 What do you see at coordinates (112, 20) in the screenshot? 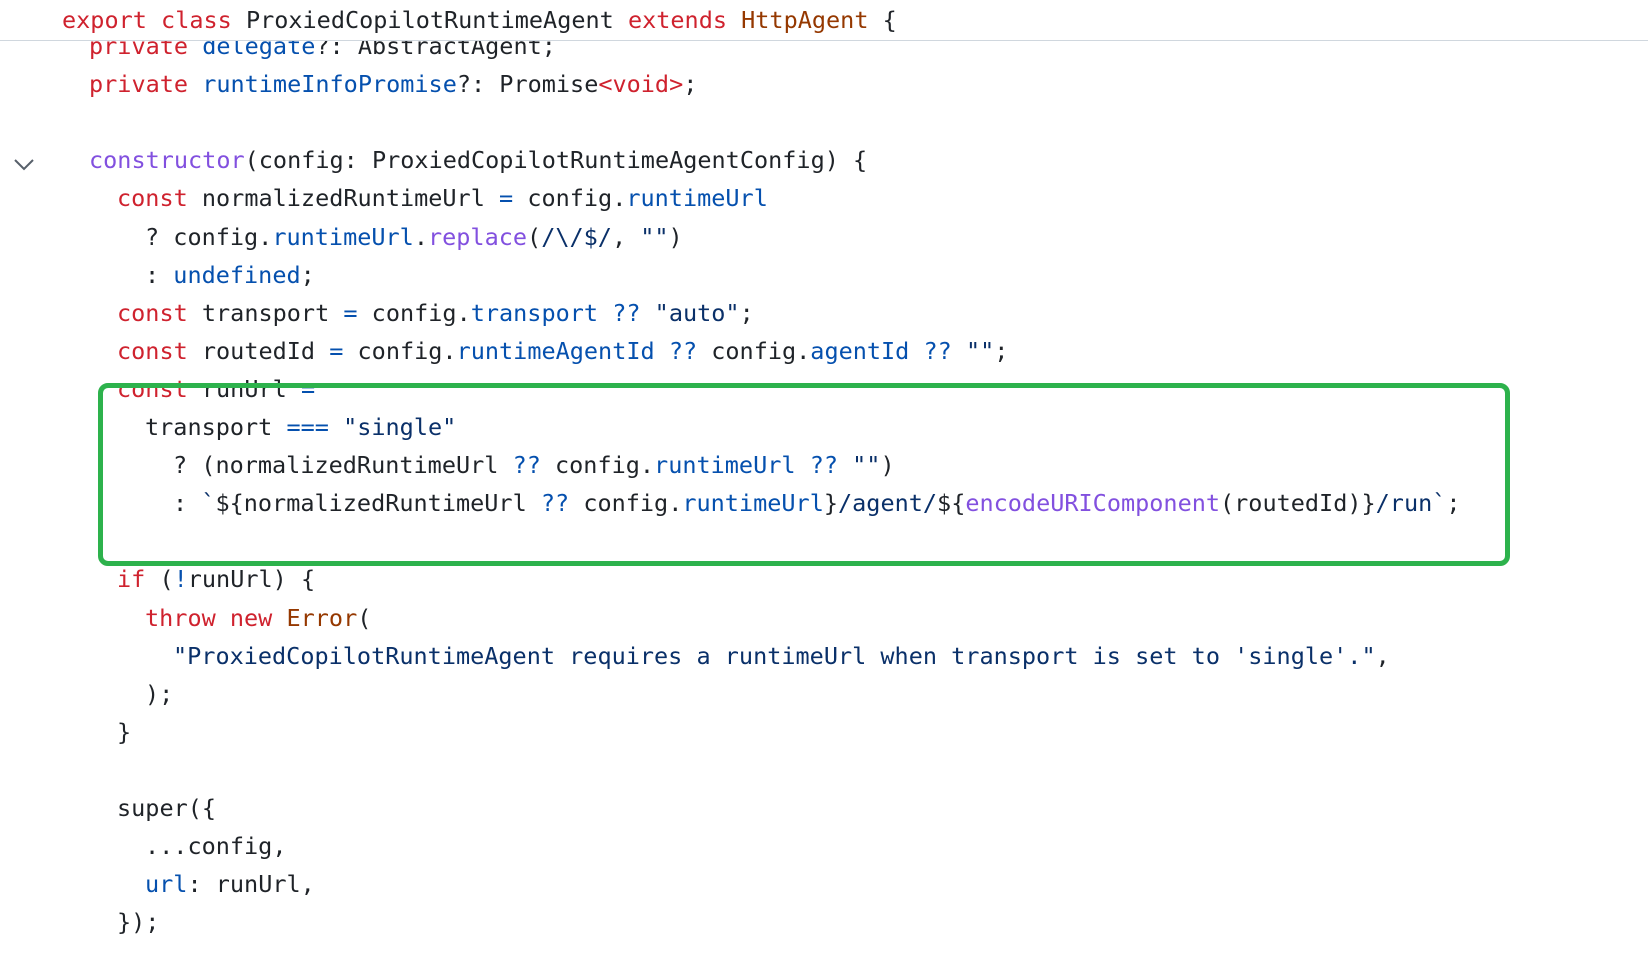
I see `code-token: export` at bounding box center [112, 20].